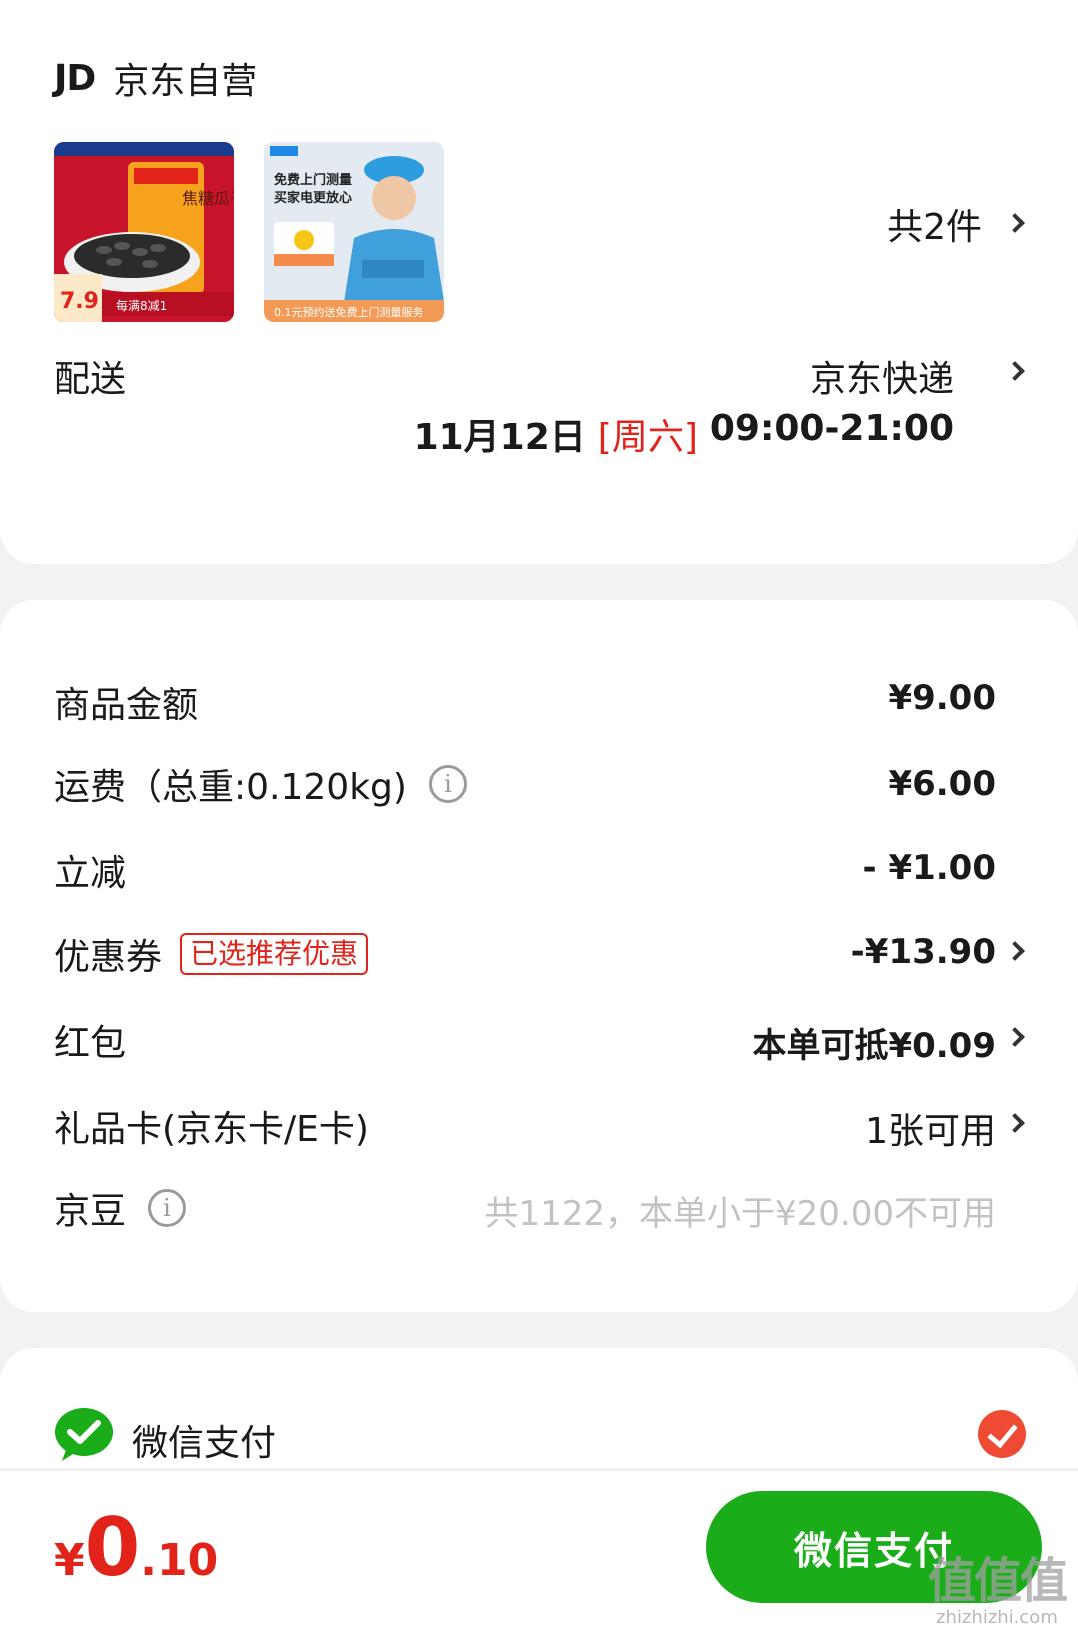  What do you see at coordinates (112, 1547) in the screenshot?
I see `total-integer: 0` at bounding box center [112, 1547].